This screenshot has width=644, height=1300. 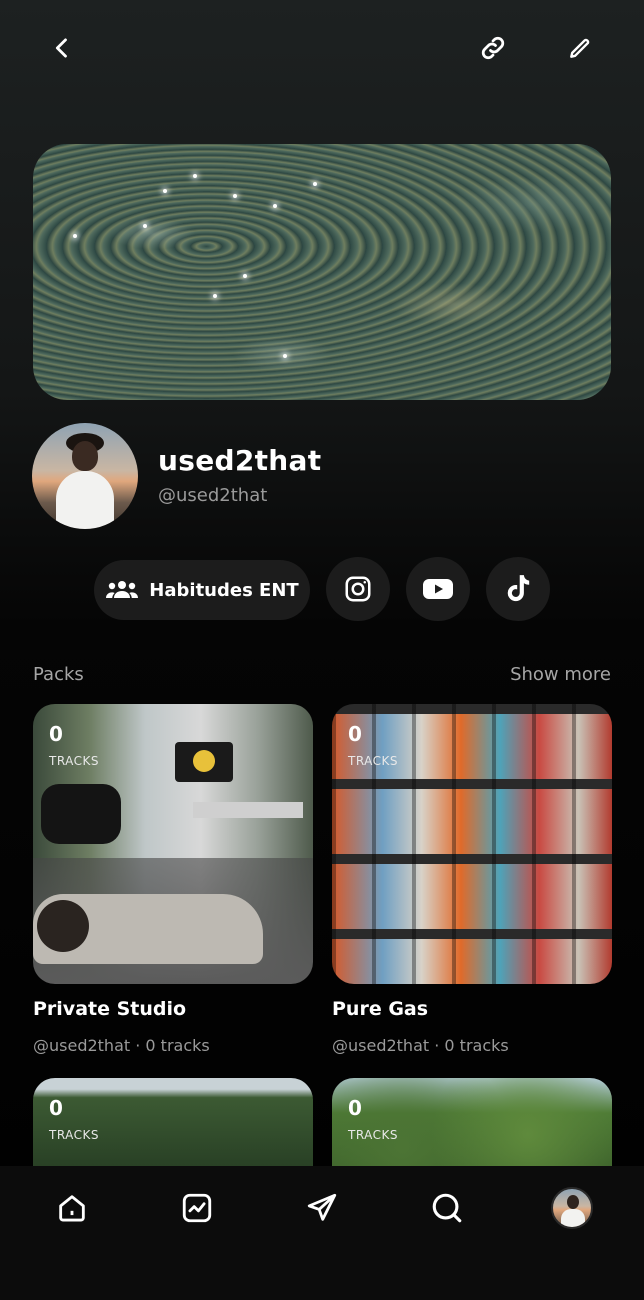 I want to click on packs-section-title: Packs, so click(x=58, y=674).